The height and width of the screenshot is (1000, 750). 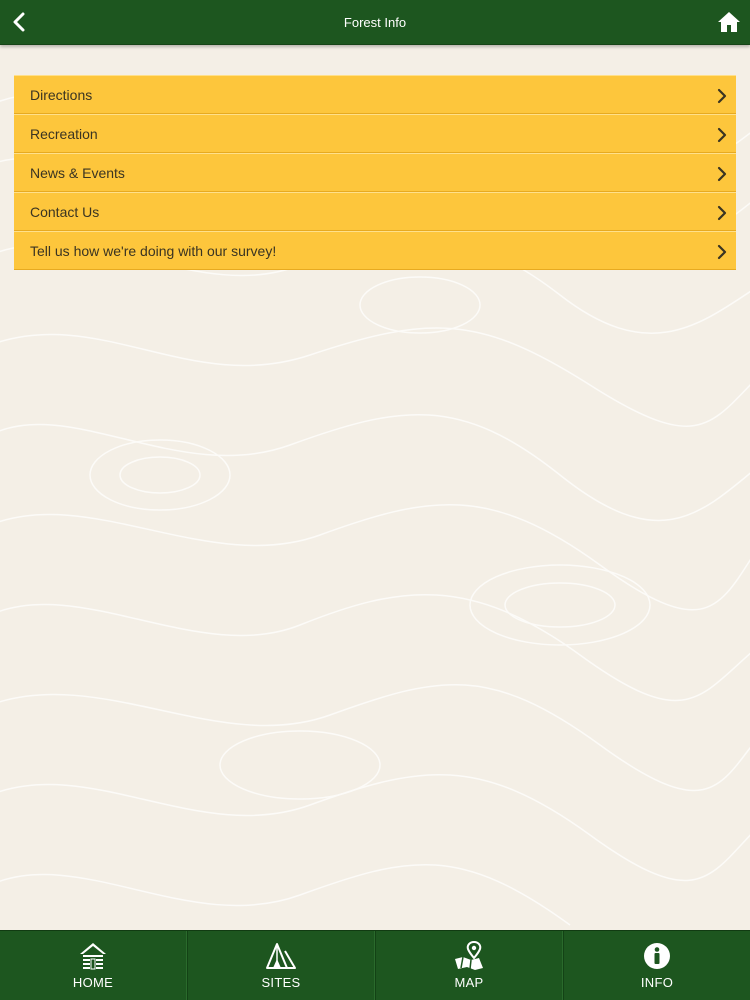 I want to click on tab-info: INFO, so click(x=656, y=965).